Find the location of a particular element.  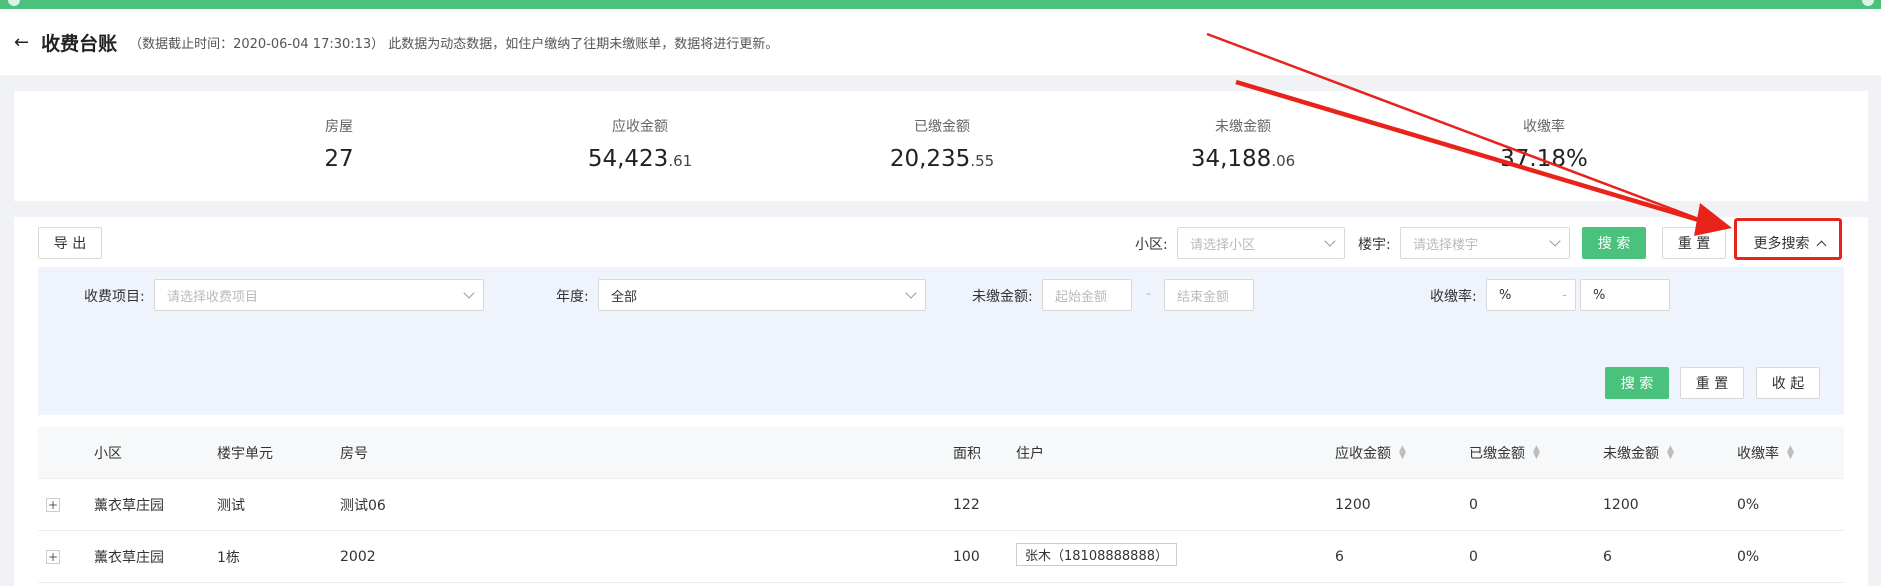

stat-value: 34,188.06 is located at coordinates (1243, 159).